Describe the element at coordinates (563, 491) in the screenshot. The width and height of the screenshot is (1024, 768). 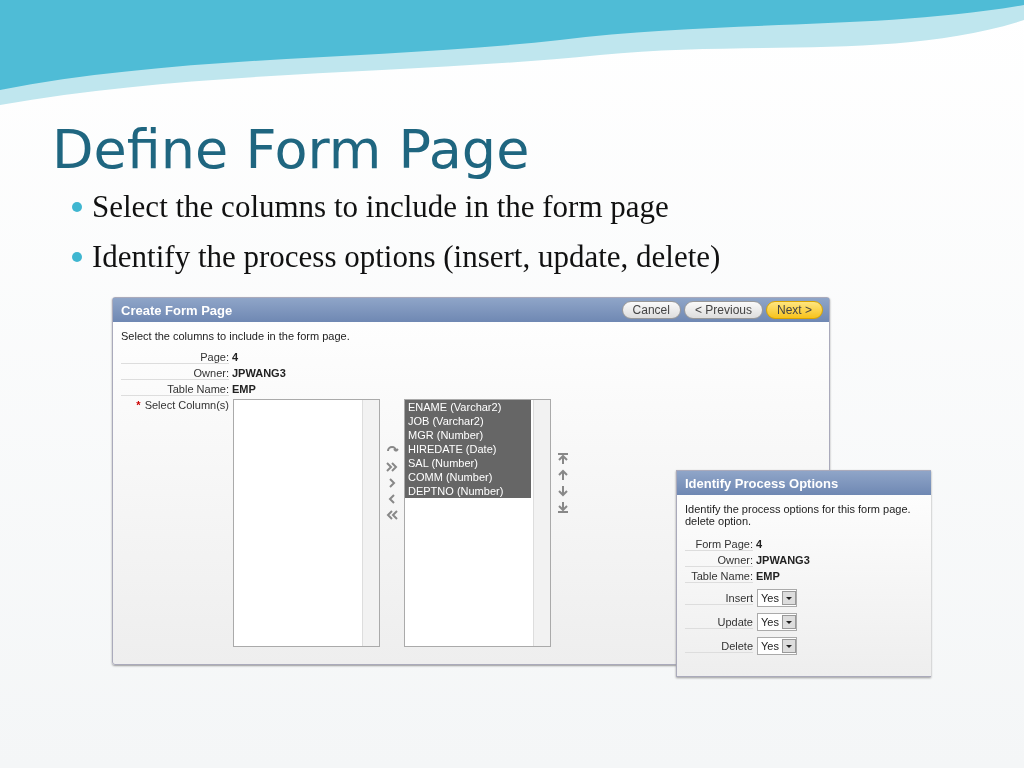
I see `down-arrow-icon` at that location.